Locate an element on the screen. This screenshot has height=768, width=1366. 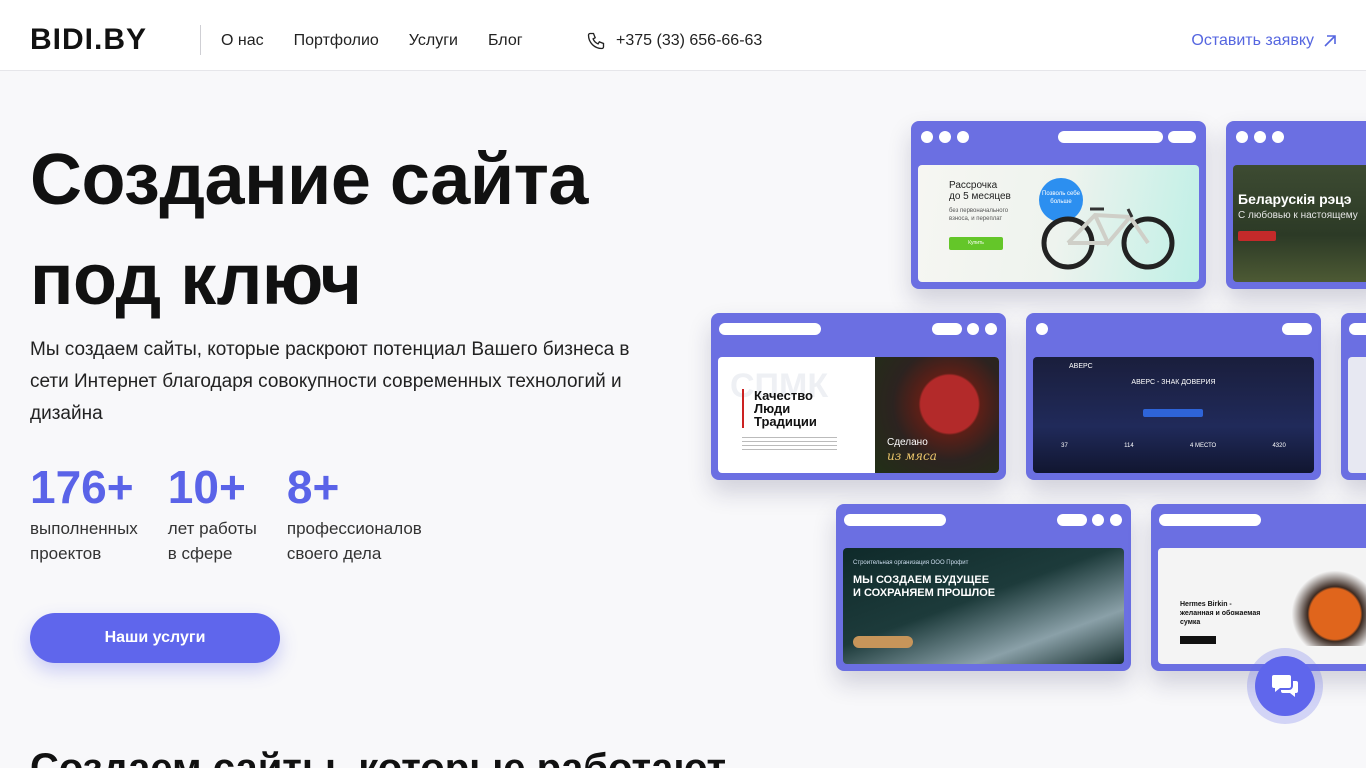
portfolio-card-partial is located at coordinates (1353, 396).